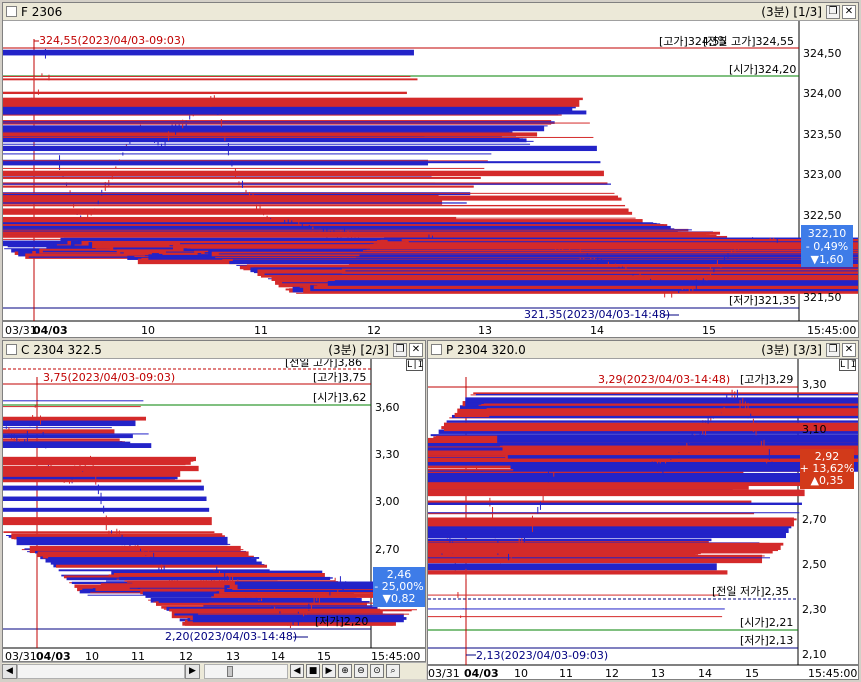  Describe the element at coordinates (329, 671) in the screenshot. I see `play-right-icon: ▶` at that location.